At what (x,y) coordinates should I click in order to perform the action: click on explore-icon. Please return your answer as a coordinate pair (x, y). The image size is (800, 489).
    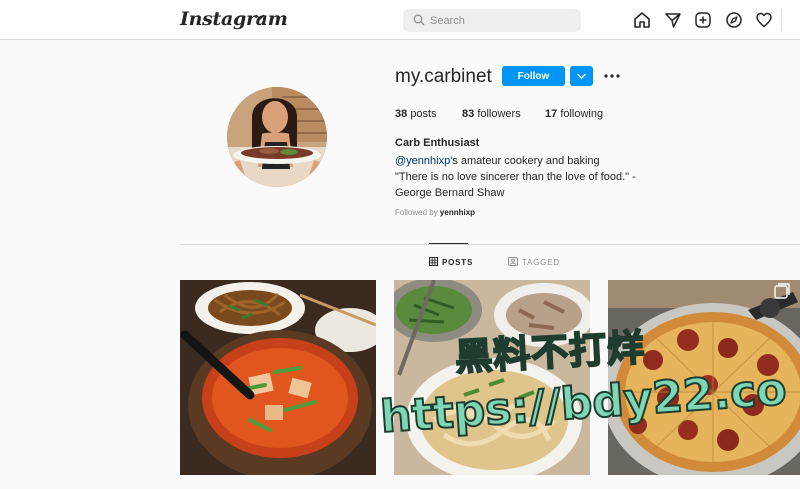
    Looking at the image, I should click on (734, 20).